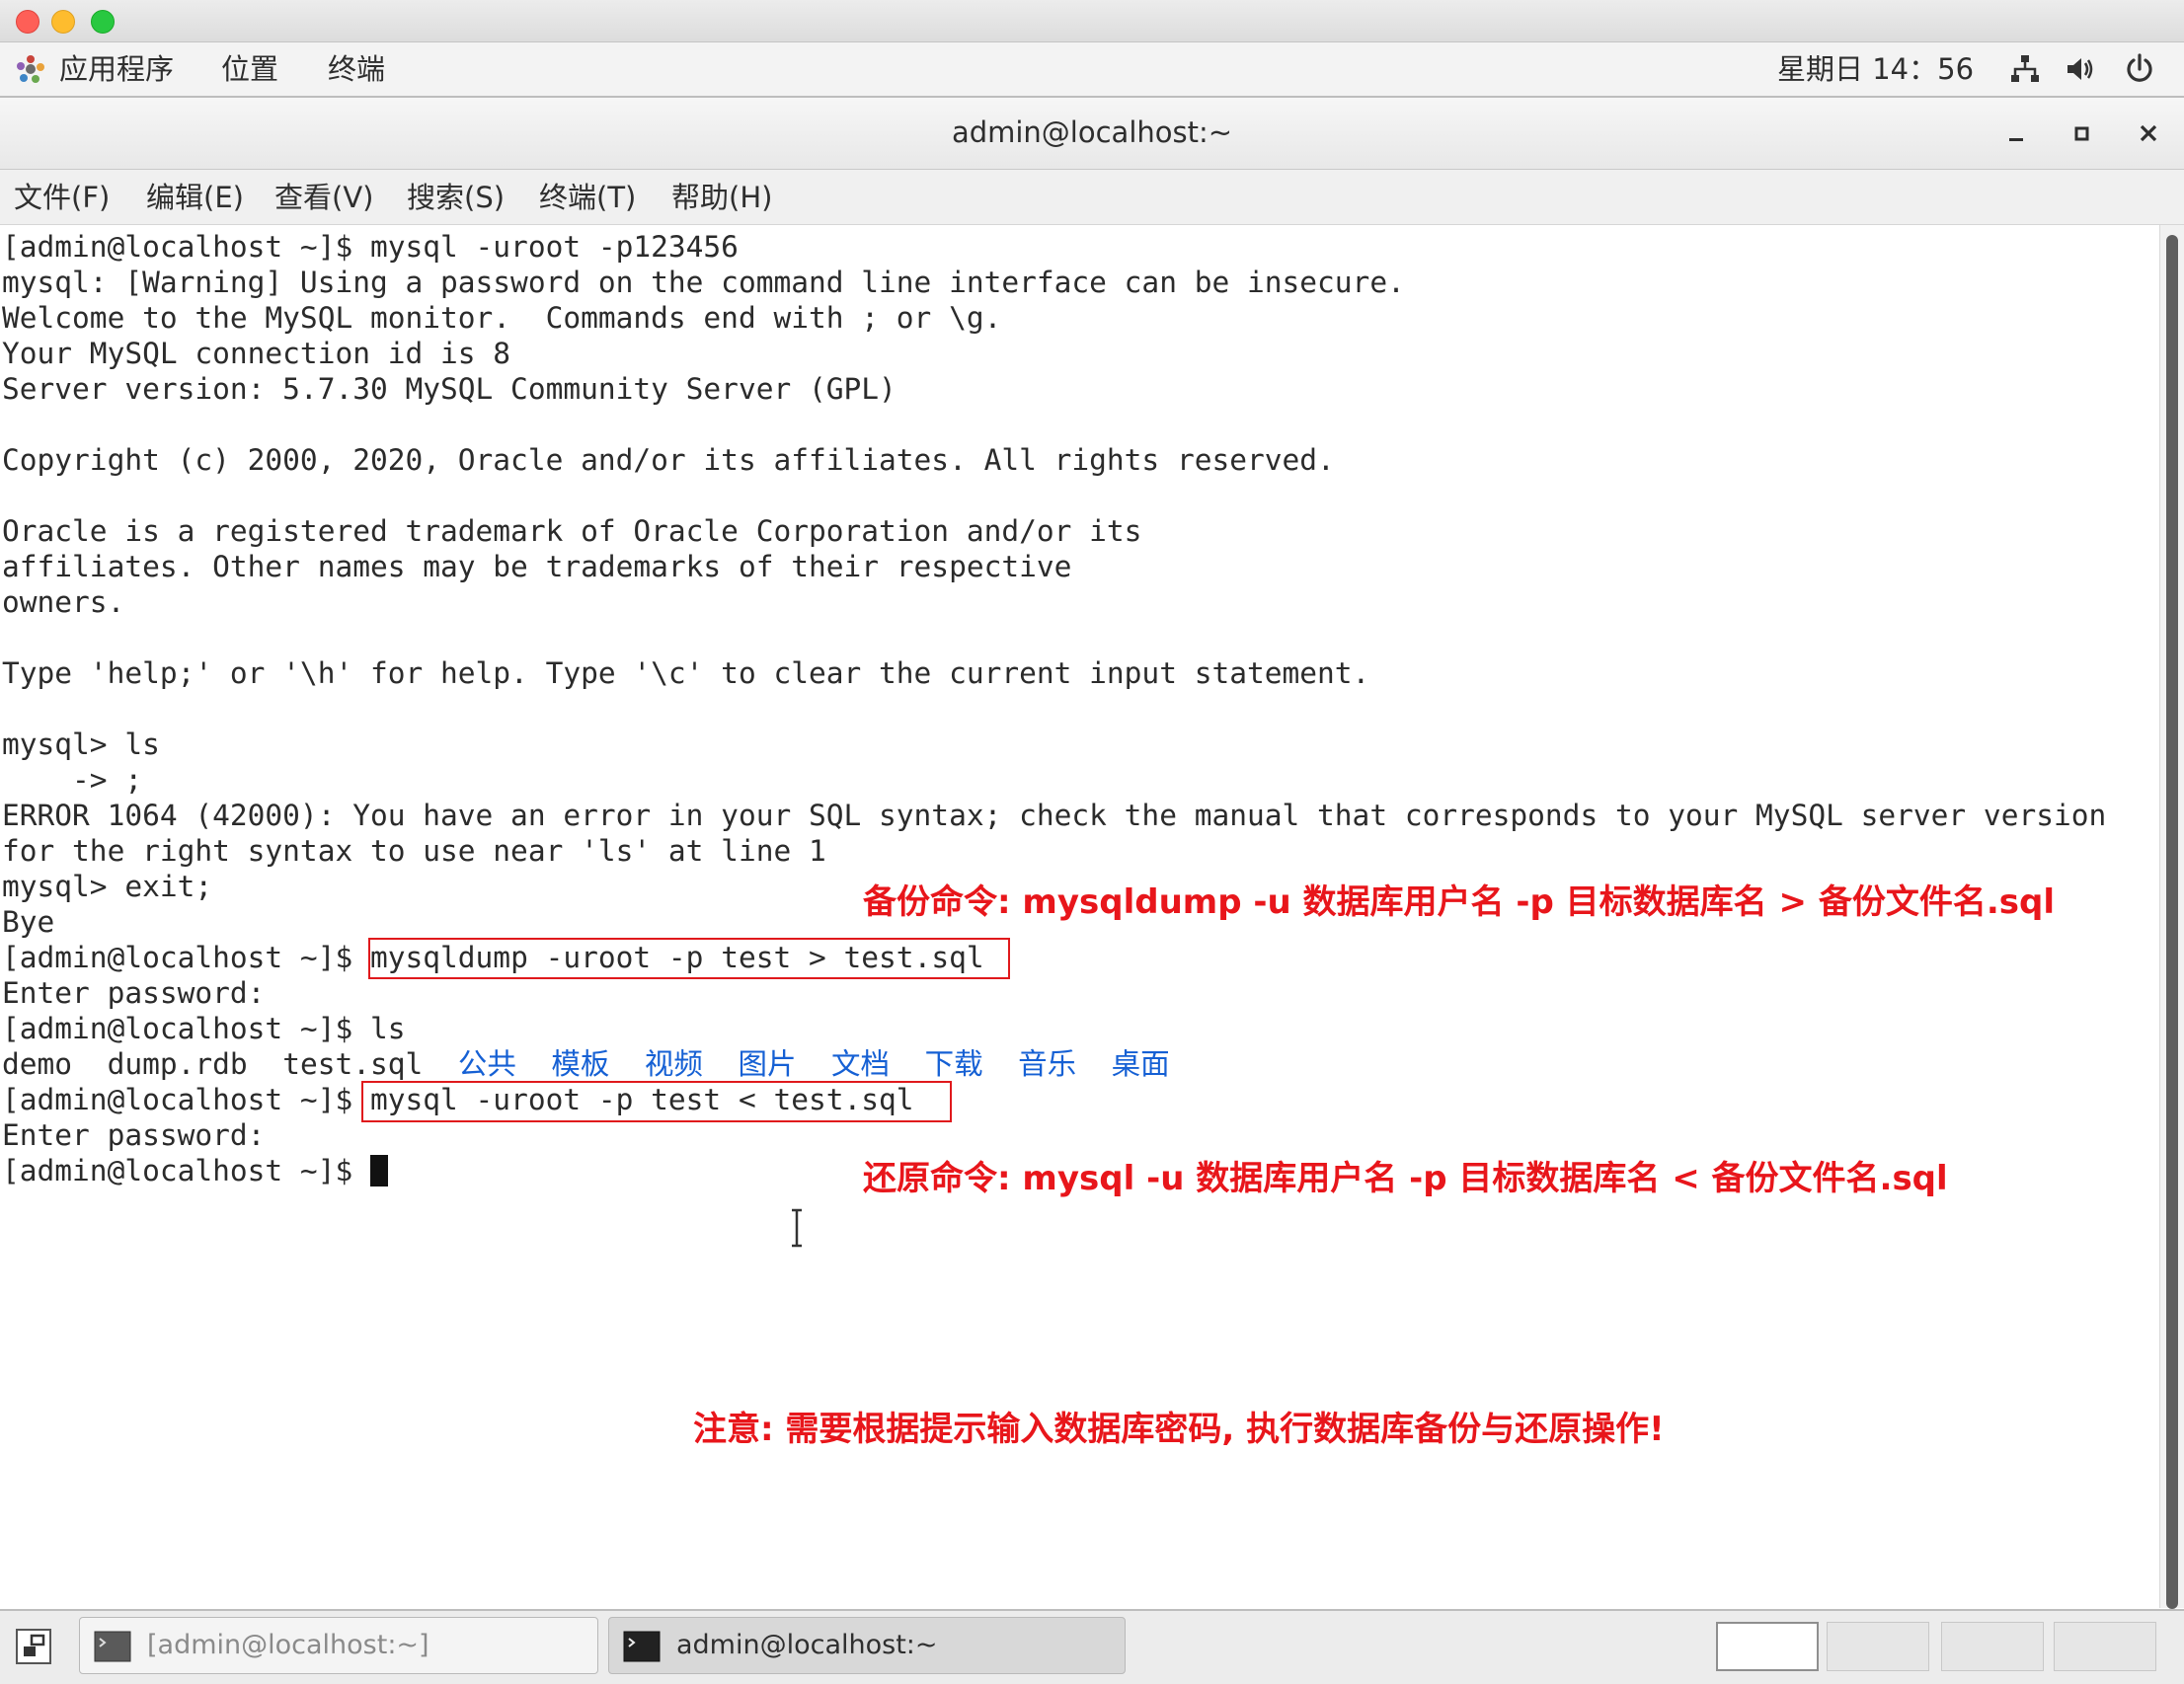 The image size is (2184, 1684). What do you see at coordinates (72, 780) in the screenshot?
I see `terminal-line: -> ;` at bounding box center [72, 780].